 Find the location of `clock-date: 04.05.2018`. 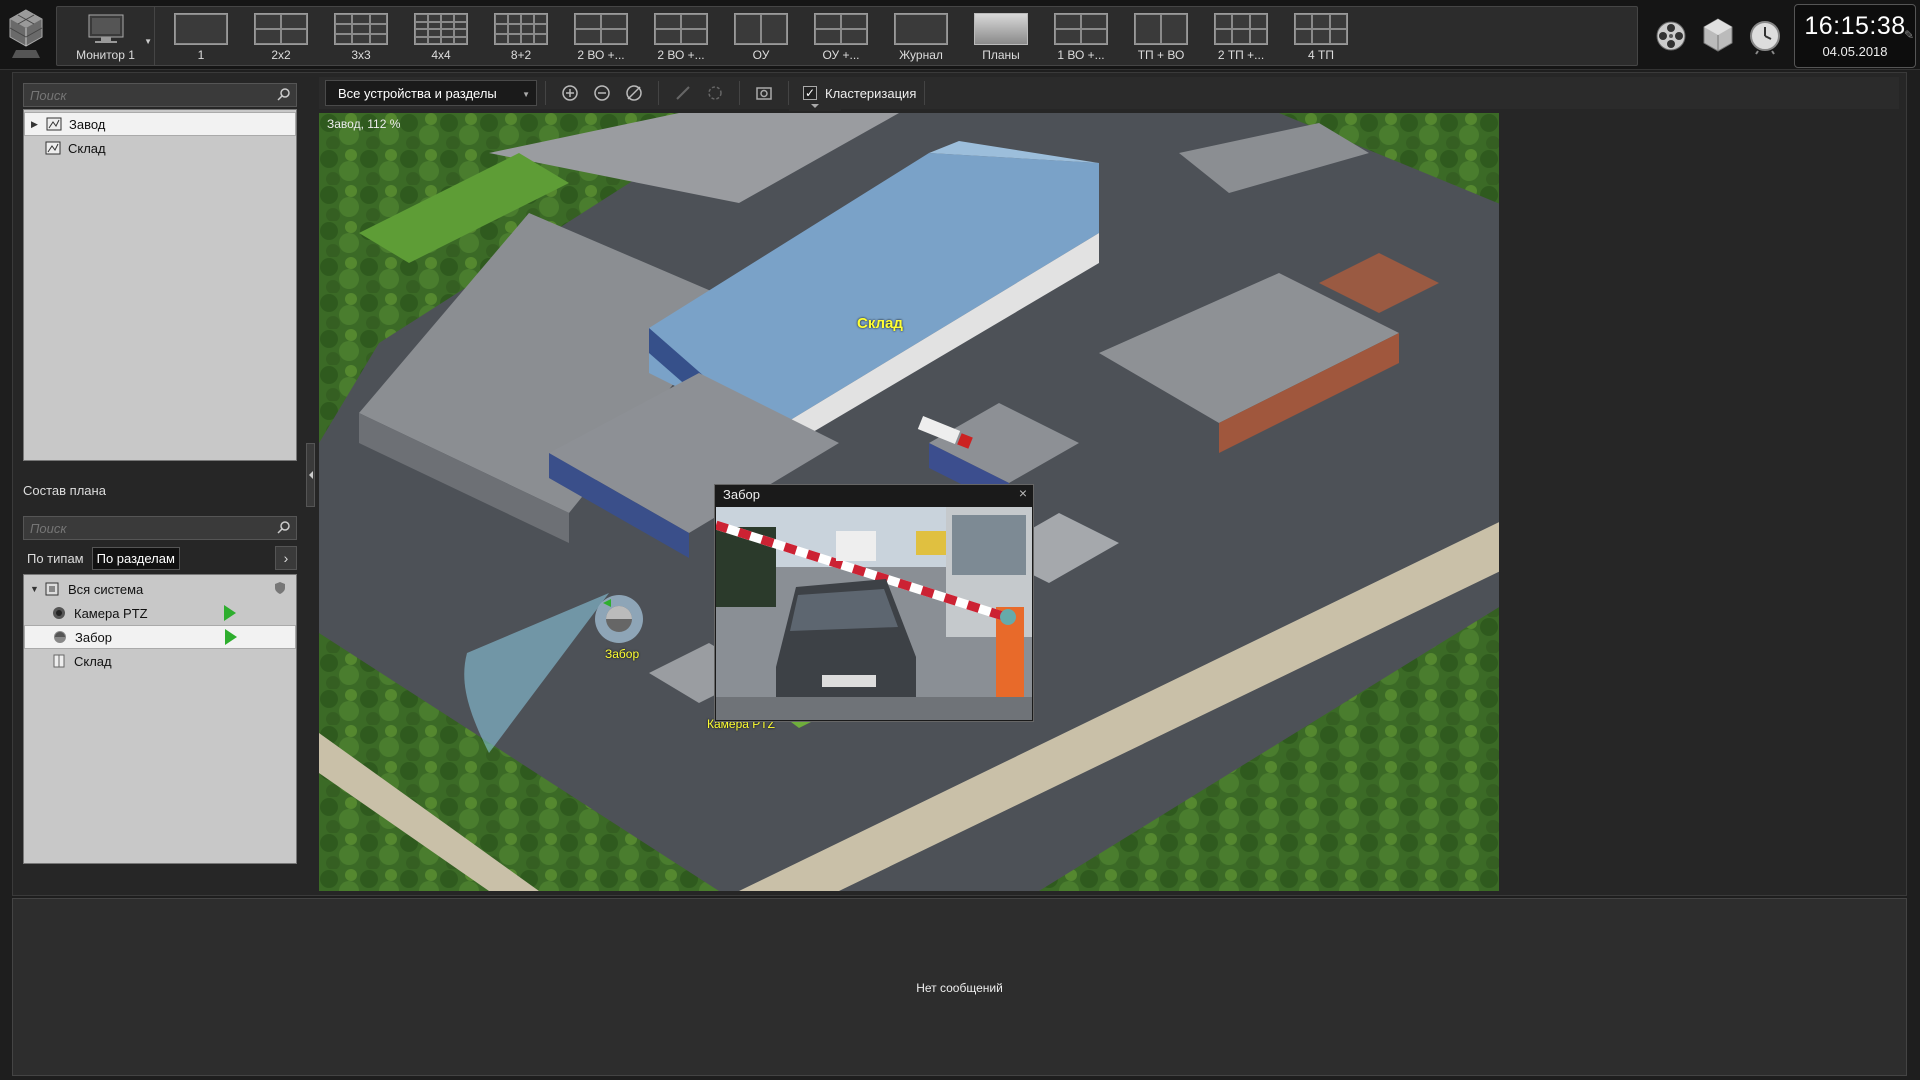

clock-date: 04.05.2018 is located at coordinates (1855, 51).